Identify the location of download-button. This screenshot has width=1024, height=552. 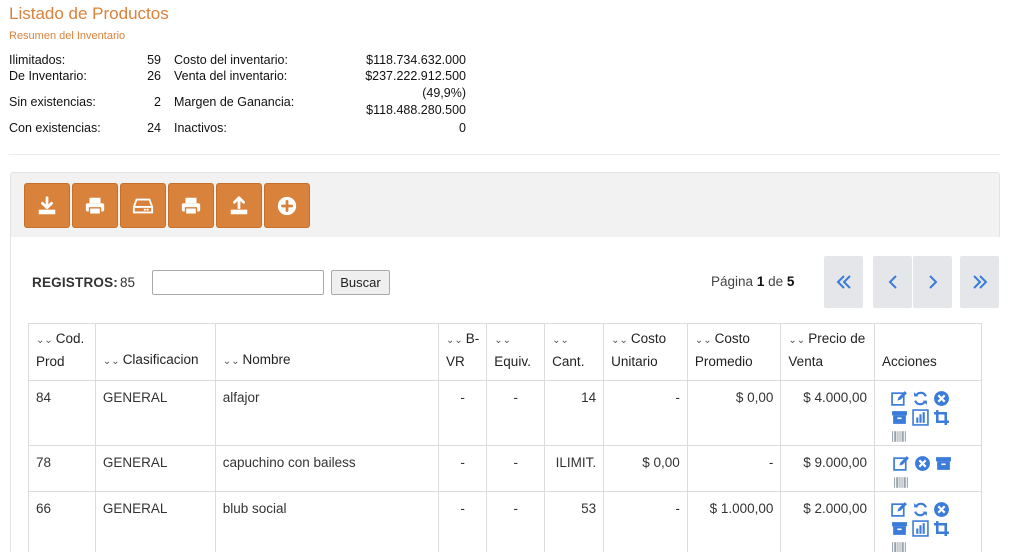
(47, 205).